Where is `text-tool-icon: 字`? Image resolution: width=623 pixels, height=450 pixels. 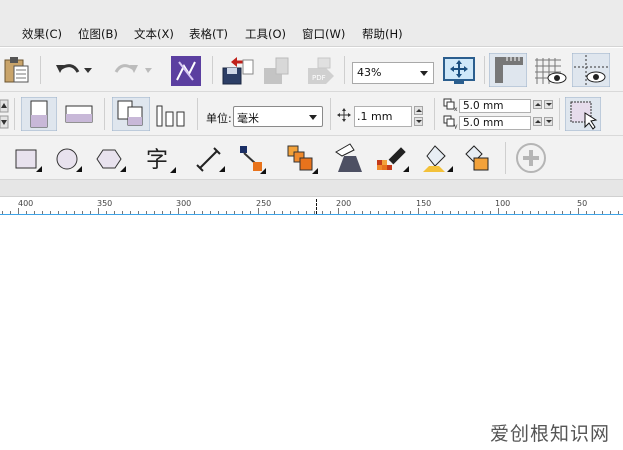
text-tool-icon: 字 is located at coordinates (161, 160).